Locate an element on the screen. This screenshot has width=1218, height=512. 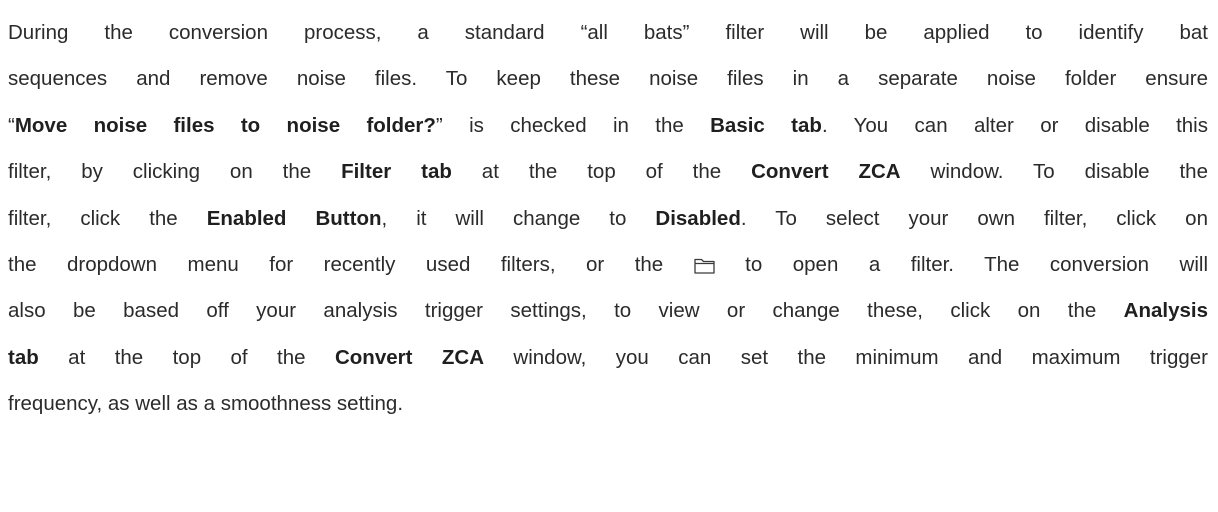
bold-state-name: Disabled is located at coordinates (698, 218).